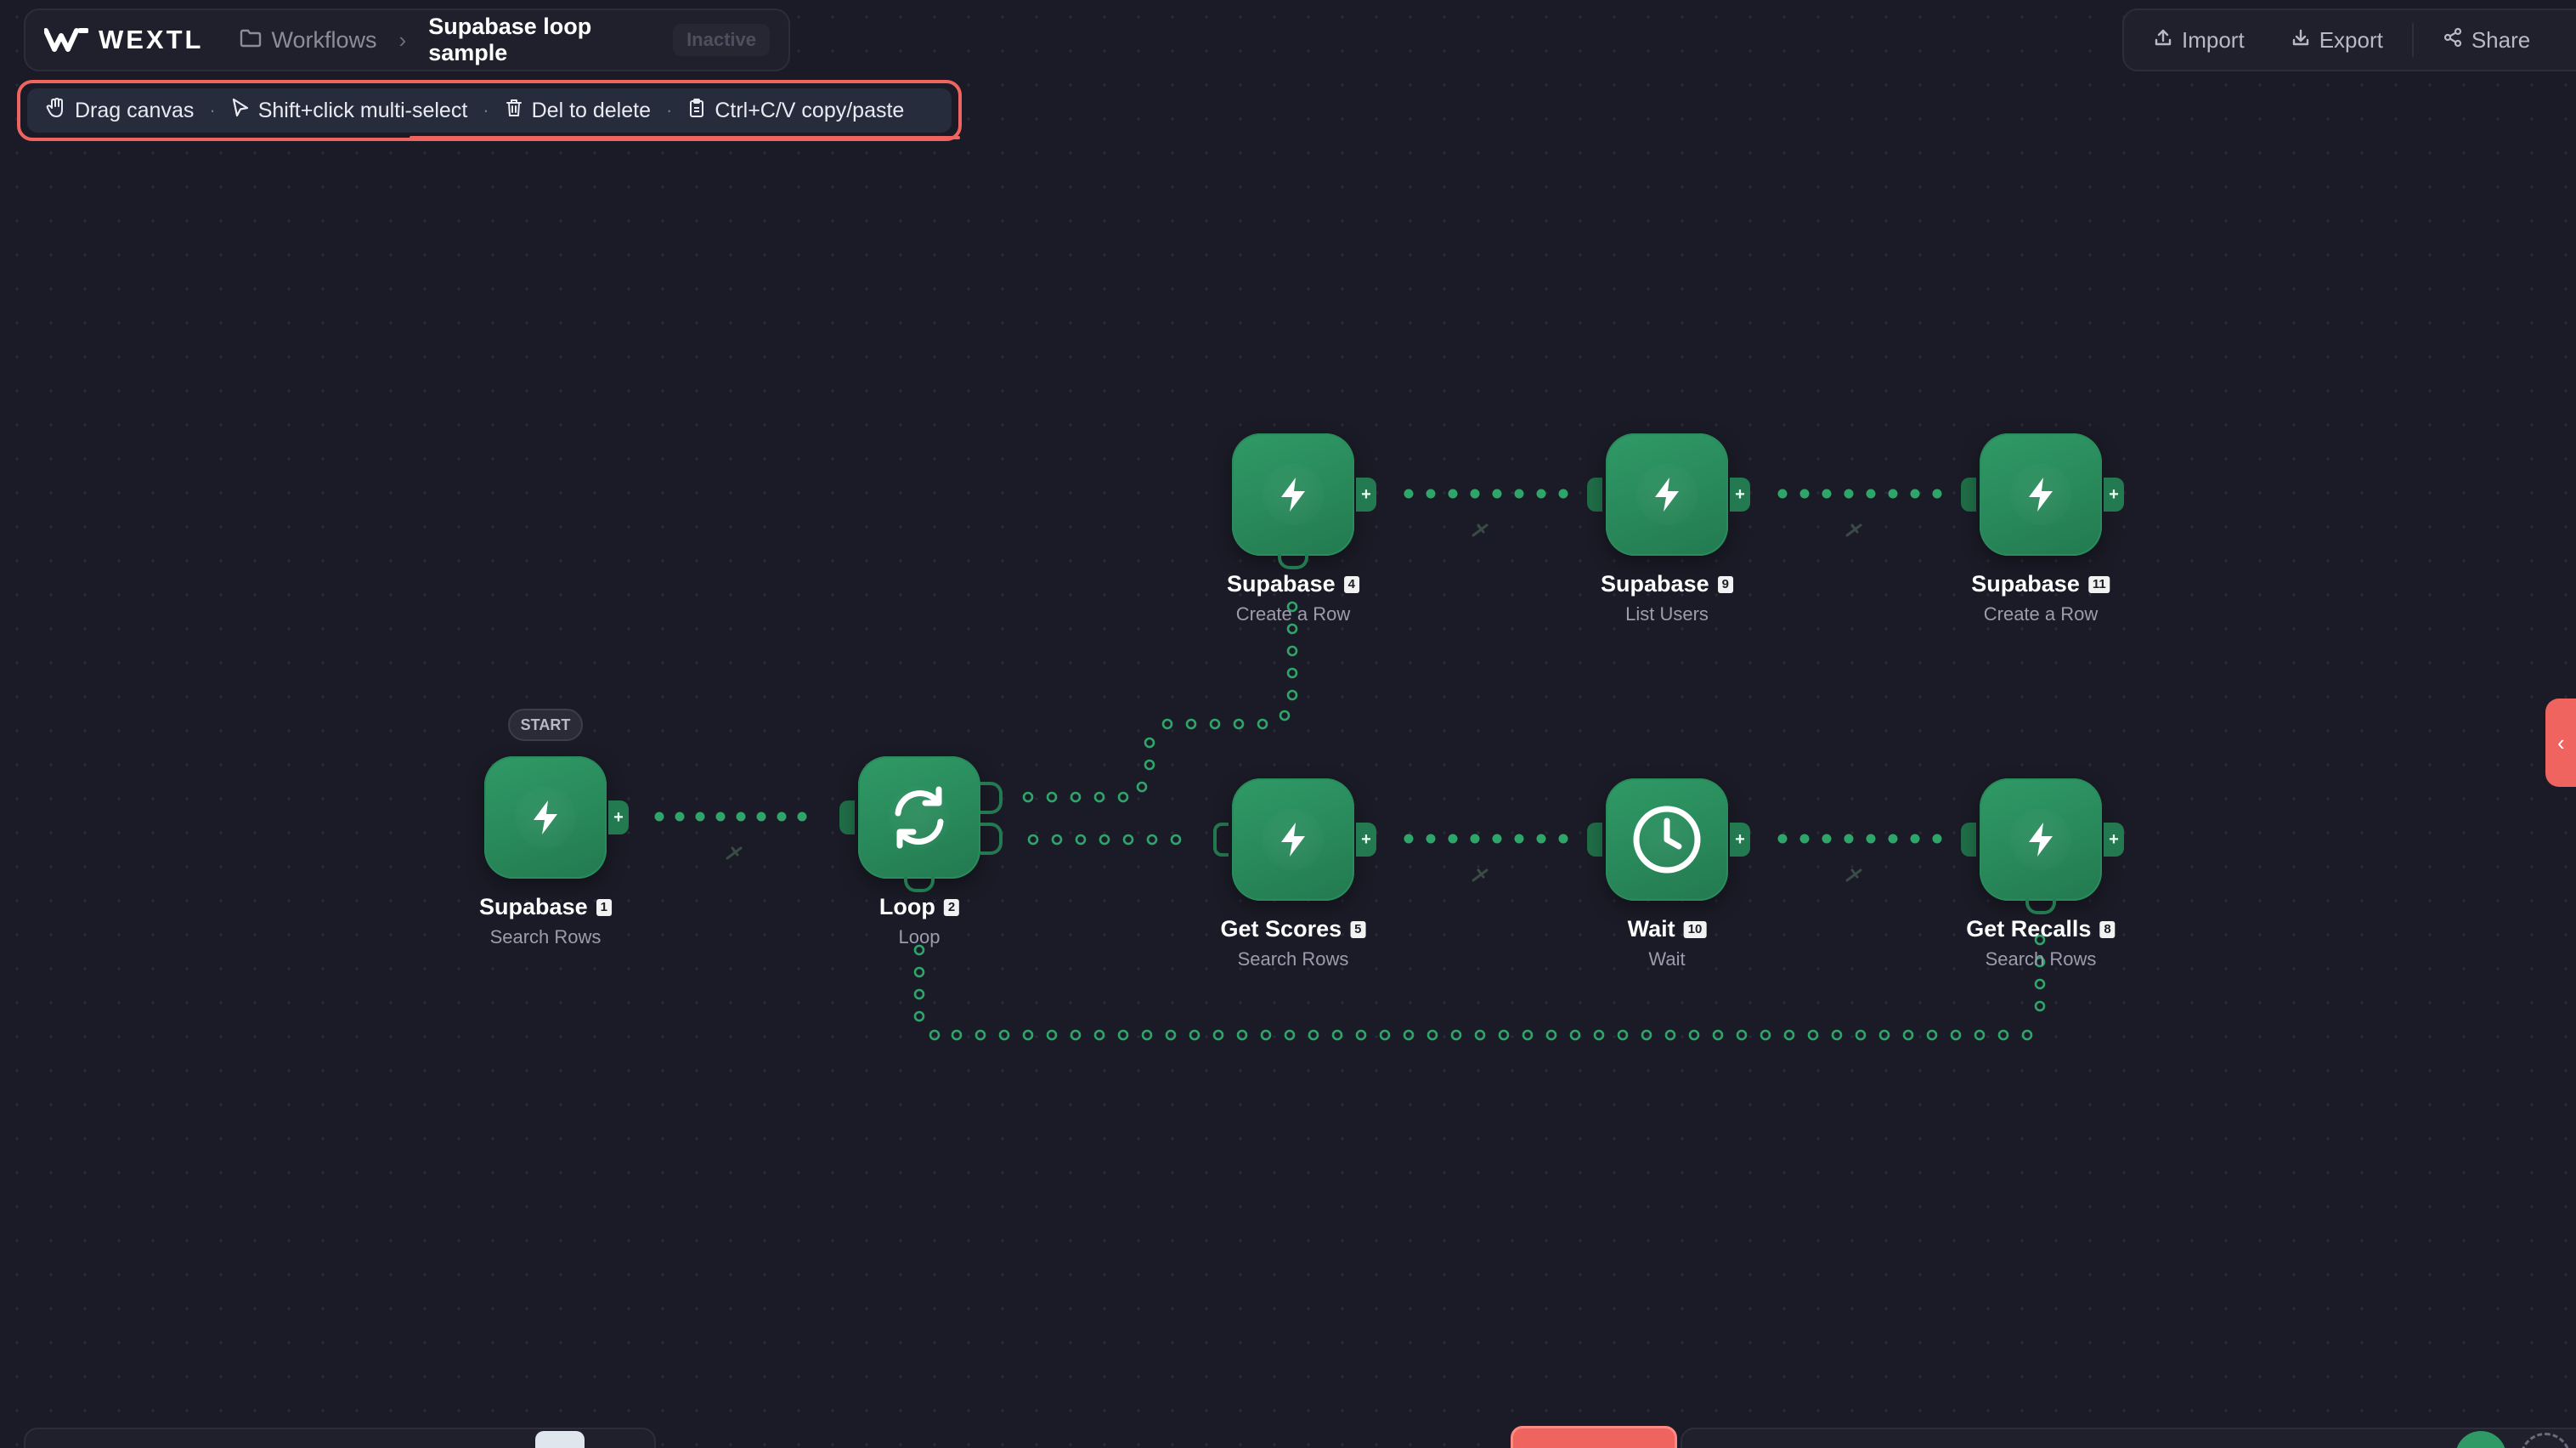 Image resolution: width=2576 pixels, height=1448 pixels. What do you see at coordinates (1486, 839) in the screenshot?
I see `edge-getscores-wait` at bounding box center [1486, 839].